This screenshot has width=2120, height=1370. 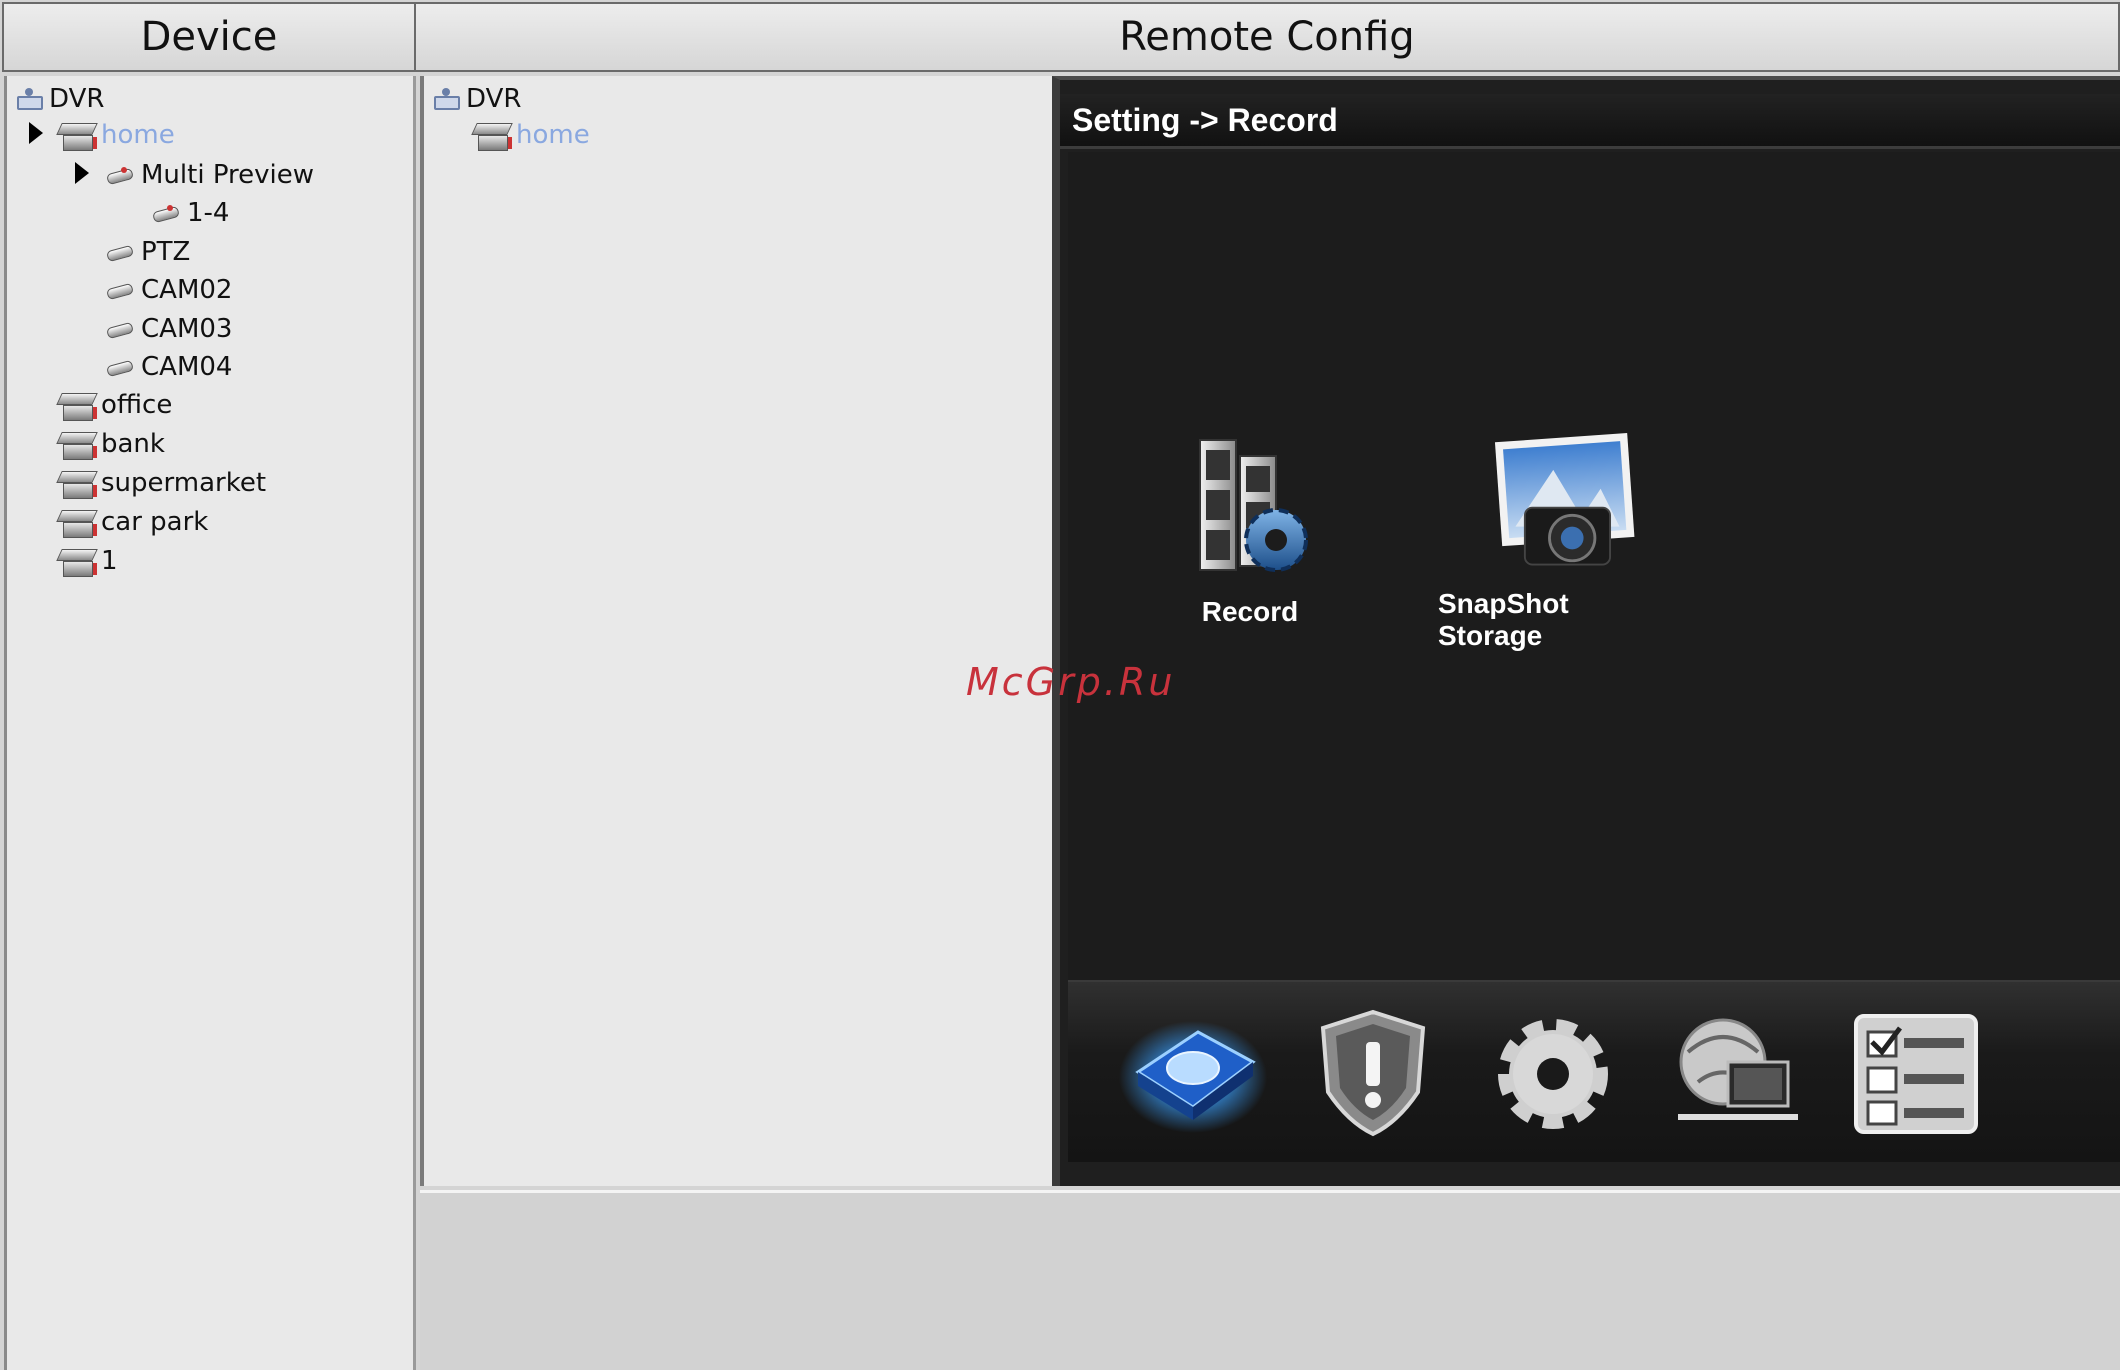 I want to click on tree-node-1: 1, so click(x=87, y=561).